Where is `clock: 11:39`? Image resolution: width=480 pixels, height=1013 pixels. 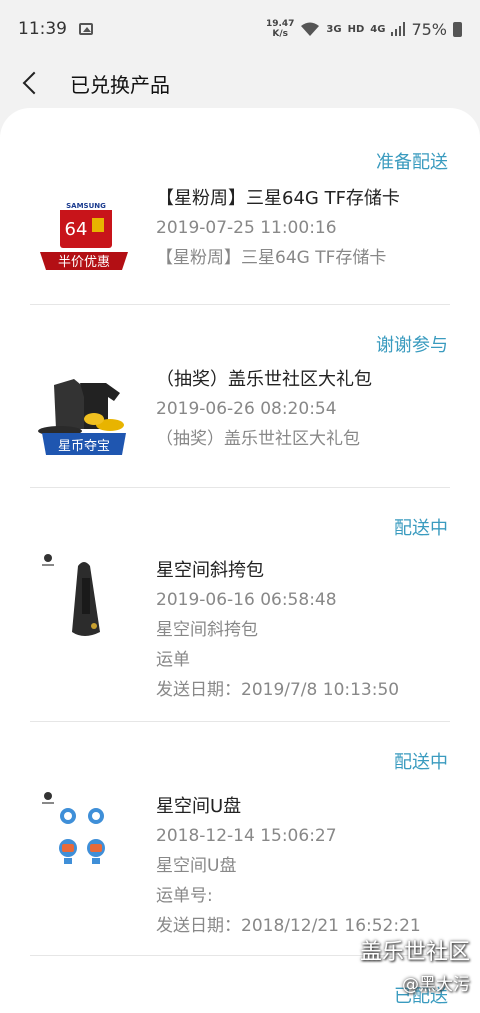 clock: 11:39 is located at coordinates (42, 29).